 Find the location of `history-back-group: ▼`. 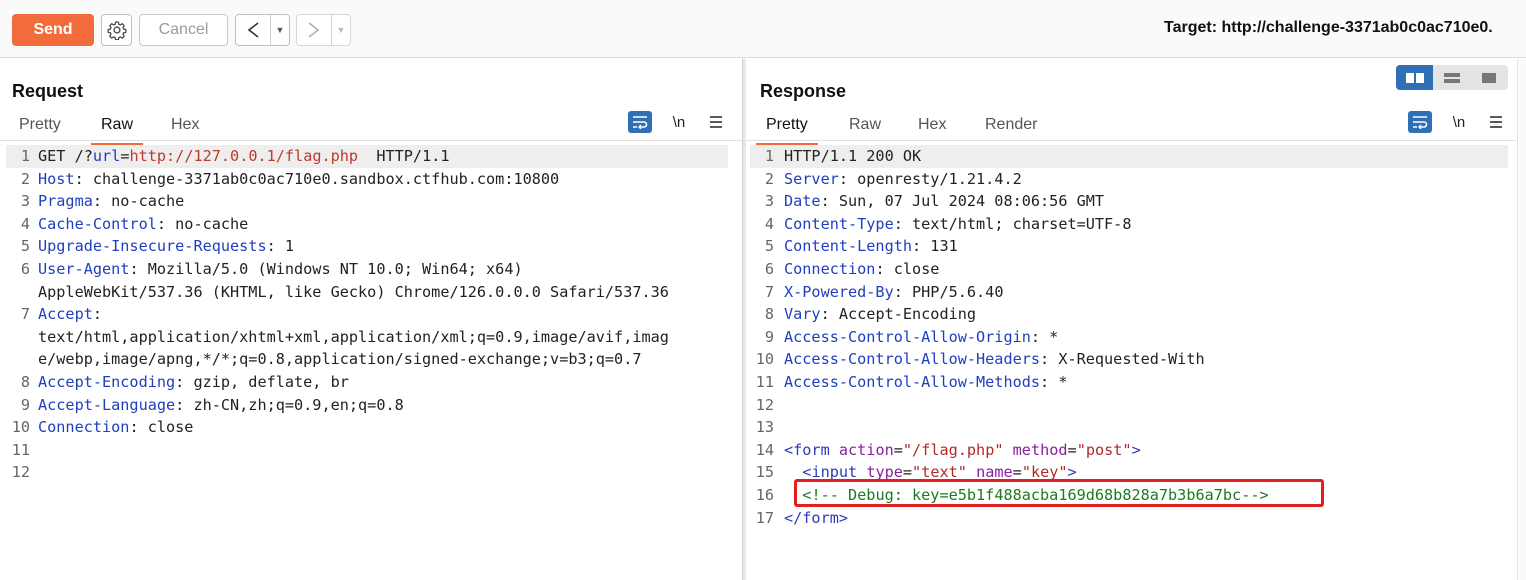

history-back-group: ▼ is located at coordinates (262, 30).